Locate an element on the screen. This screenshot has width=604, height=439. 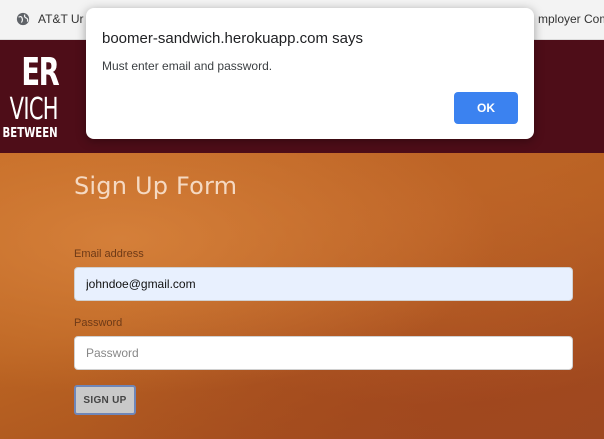
email-label: Email address is located at coordinates (109, 254).